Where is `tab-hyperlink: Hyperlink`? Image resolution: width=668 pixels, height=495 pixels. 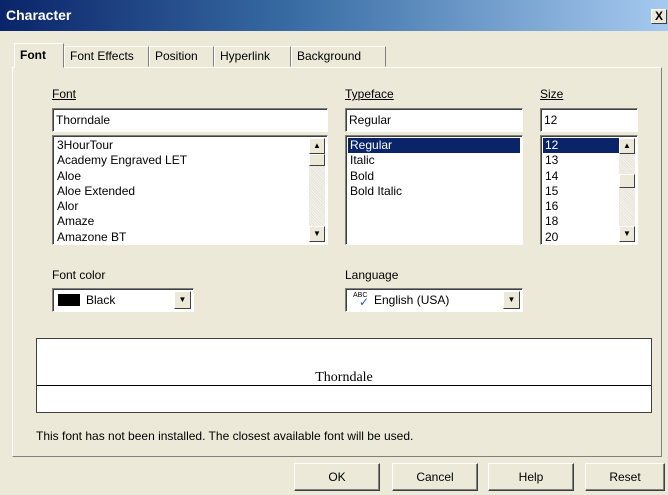 tab-hyperlink: Hyperlink is located at coordinates (252, 56).